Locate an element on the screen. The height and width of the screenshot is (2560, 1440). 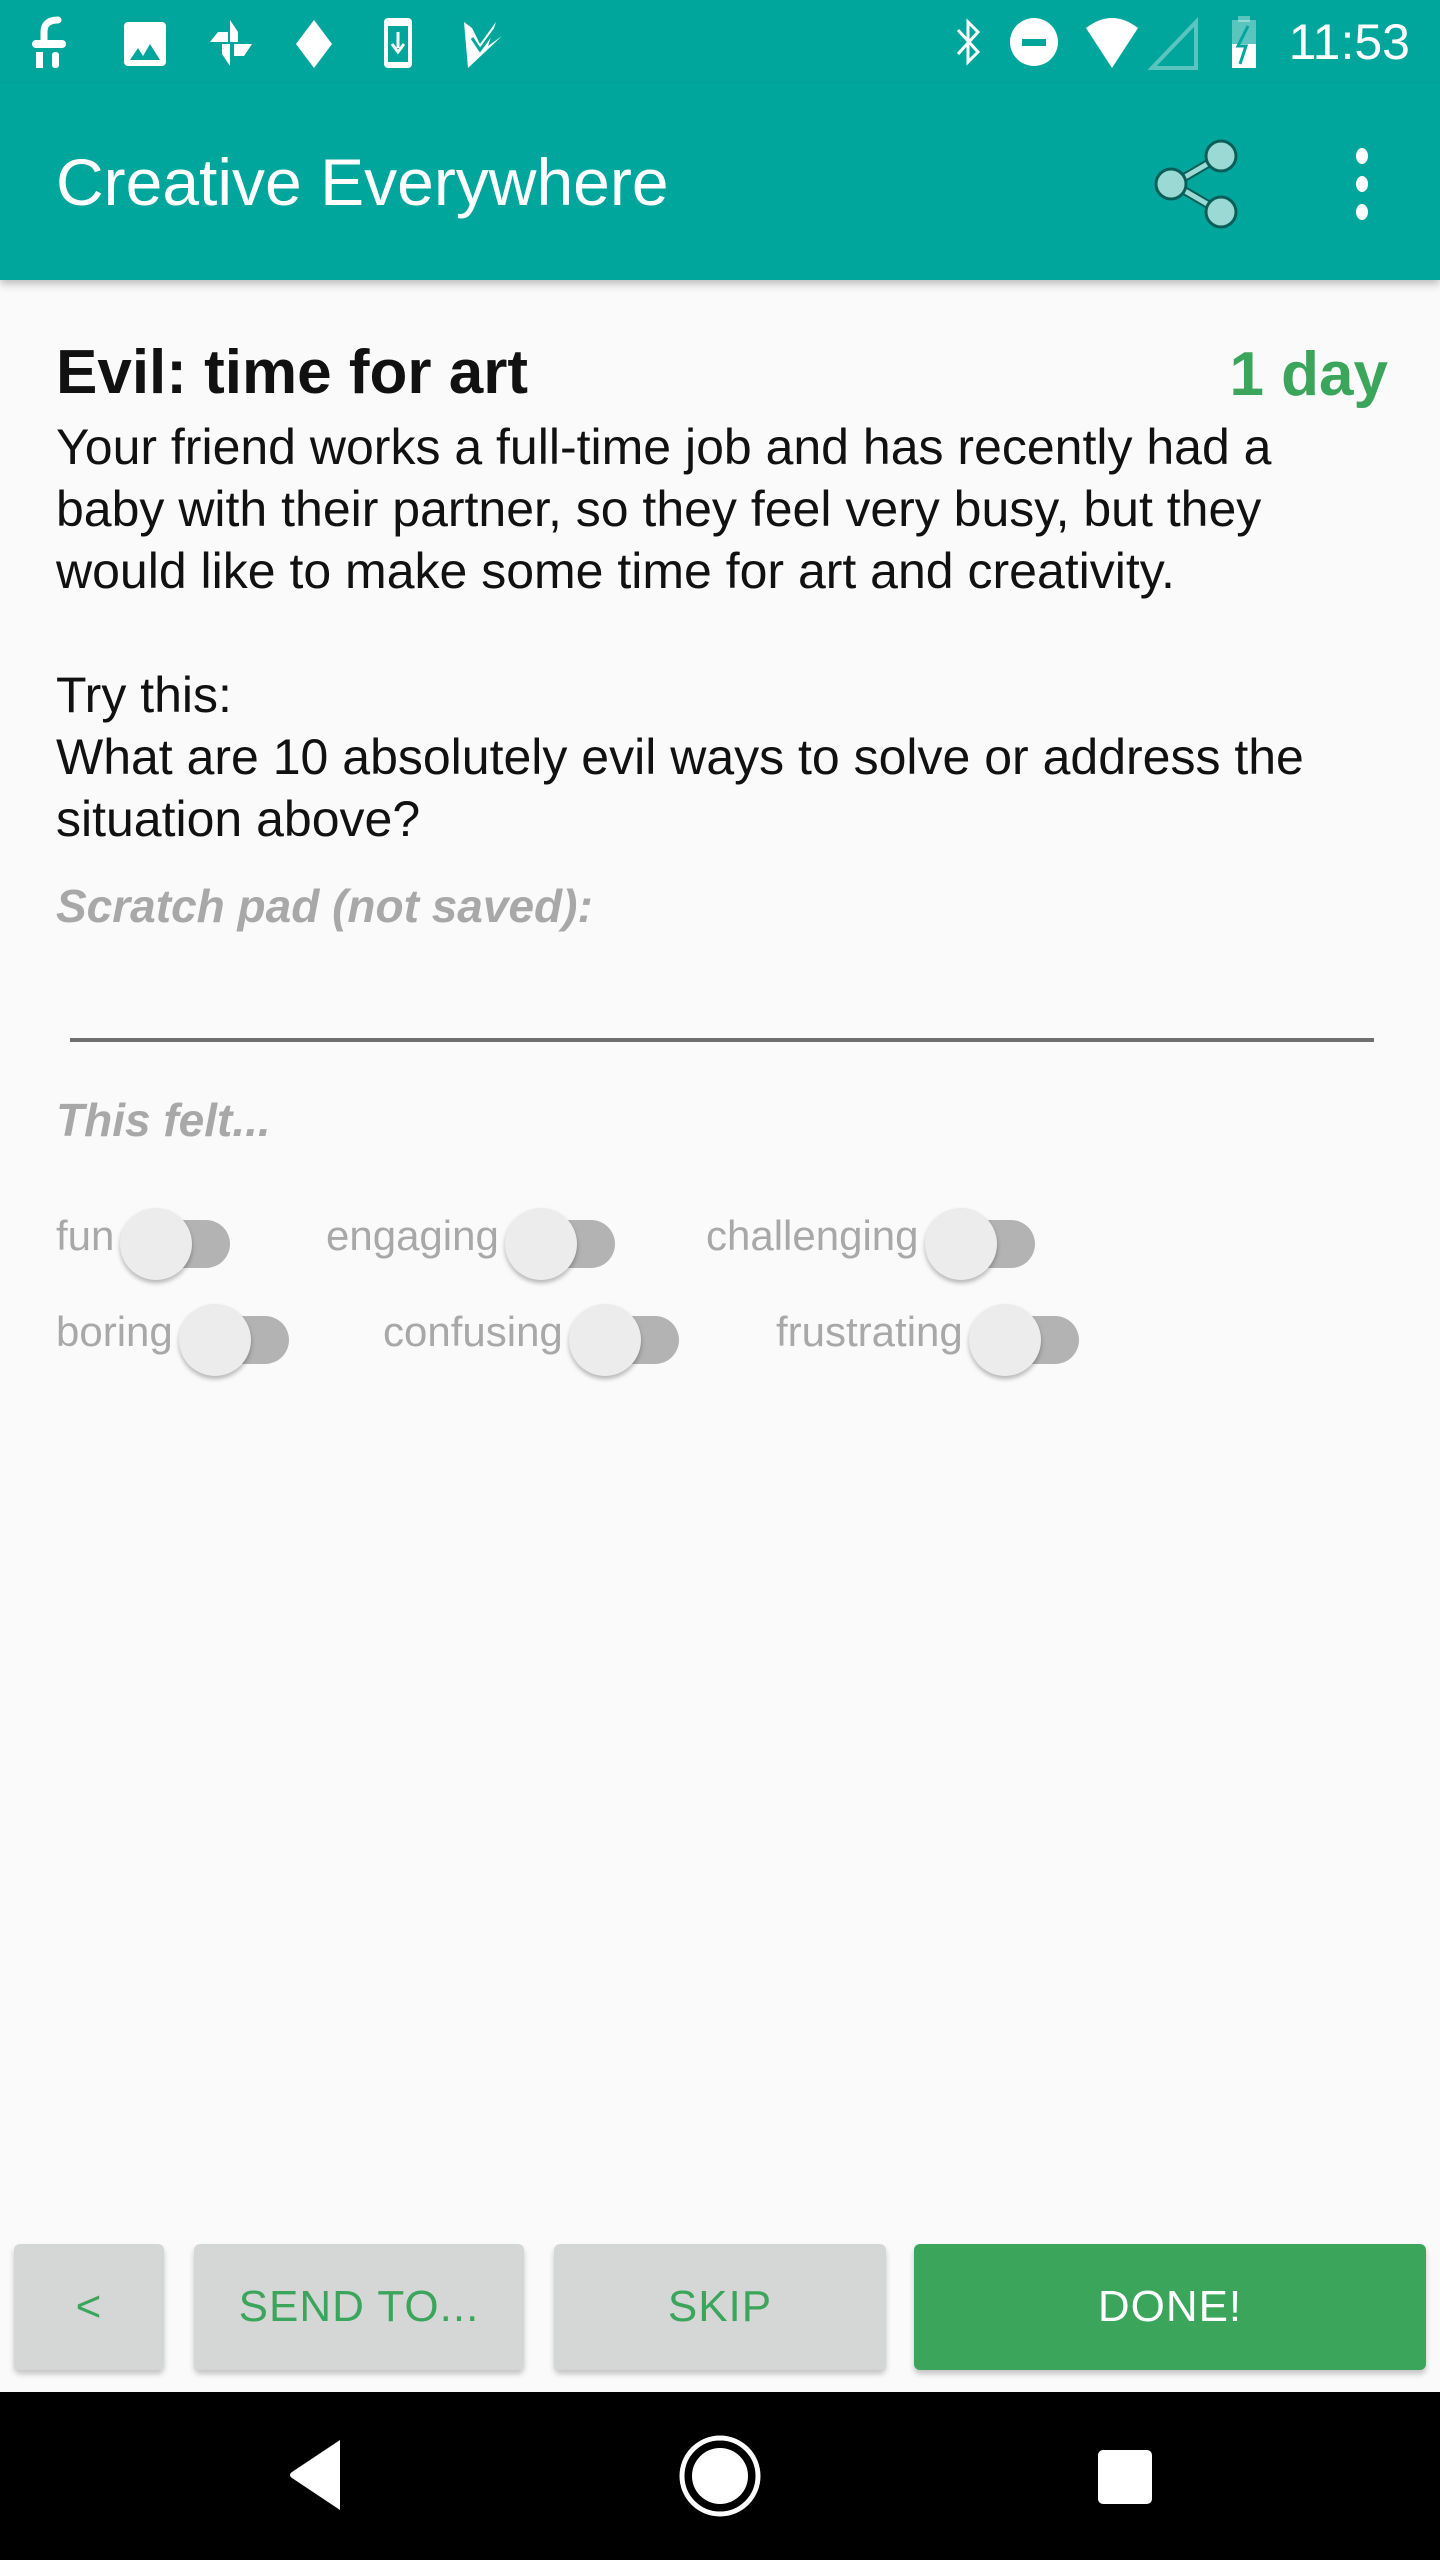
nav-recents-button is located at coordinates (1124, 2476).